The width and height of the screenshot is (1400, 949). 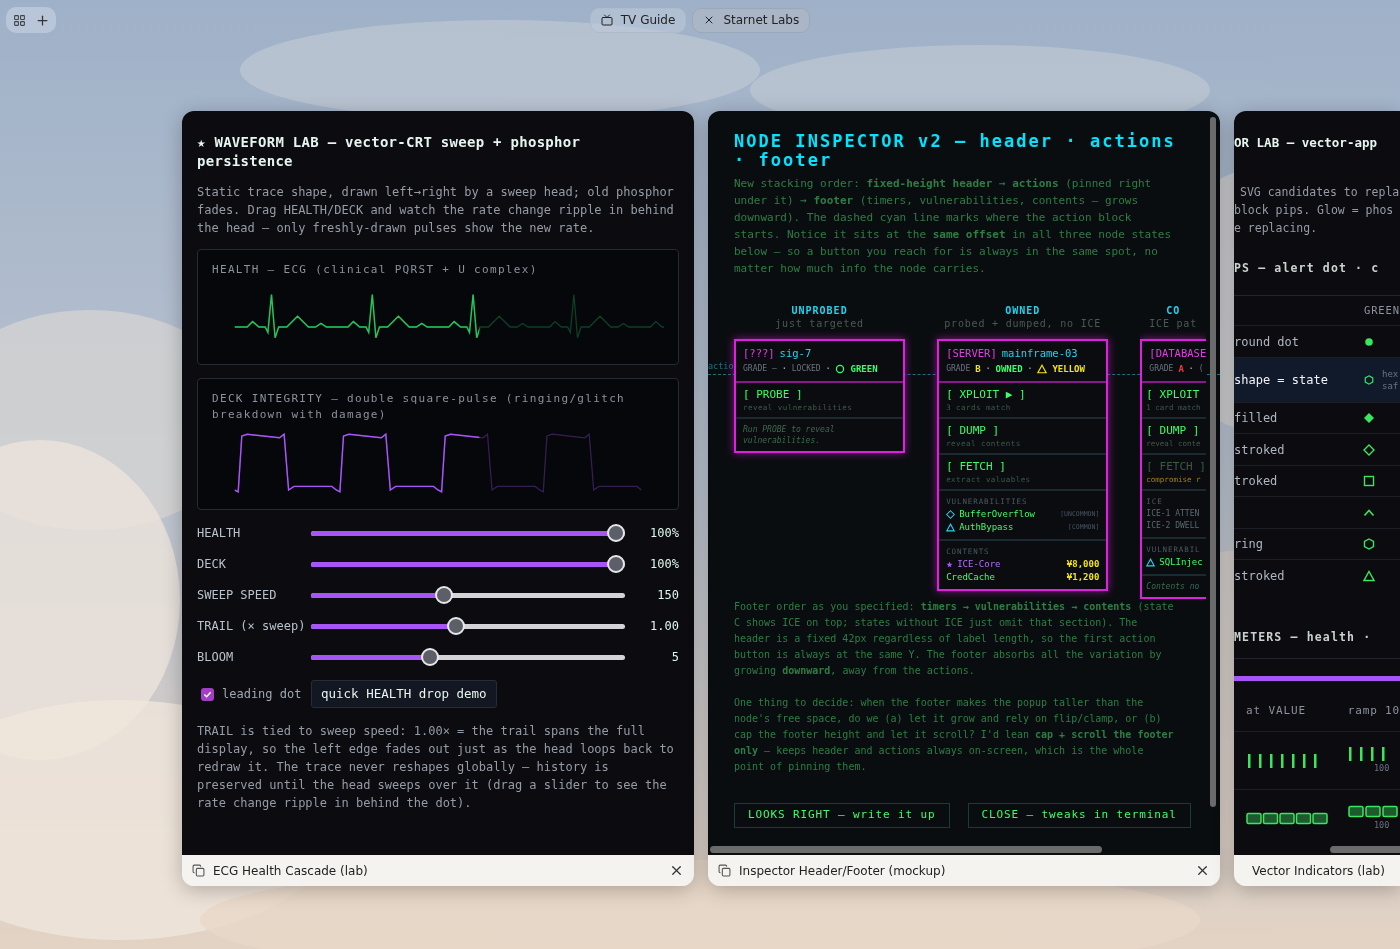 What do you see at coordinates (1317, 543) in the screenshot?
I see `indicator-row: ring` at bounding box center [1317, 543].